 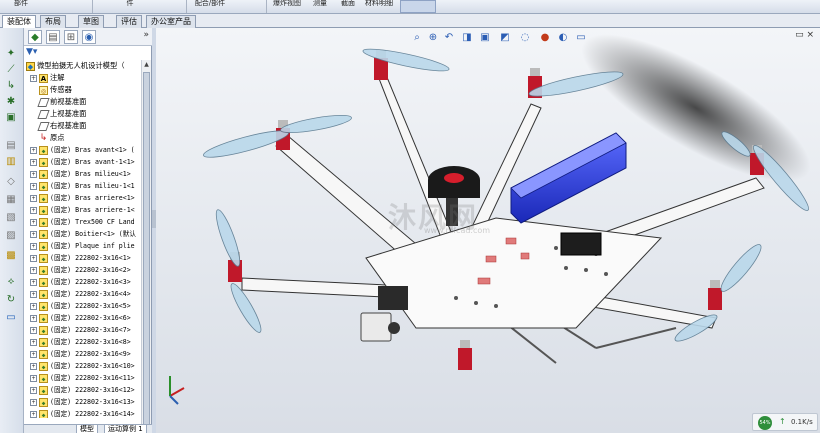 I want to click on ribbon-item-bom: 材料明细, so click(x=379, y=6).